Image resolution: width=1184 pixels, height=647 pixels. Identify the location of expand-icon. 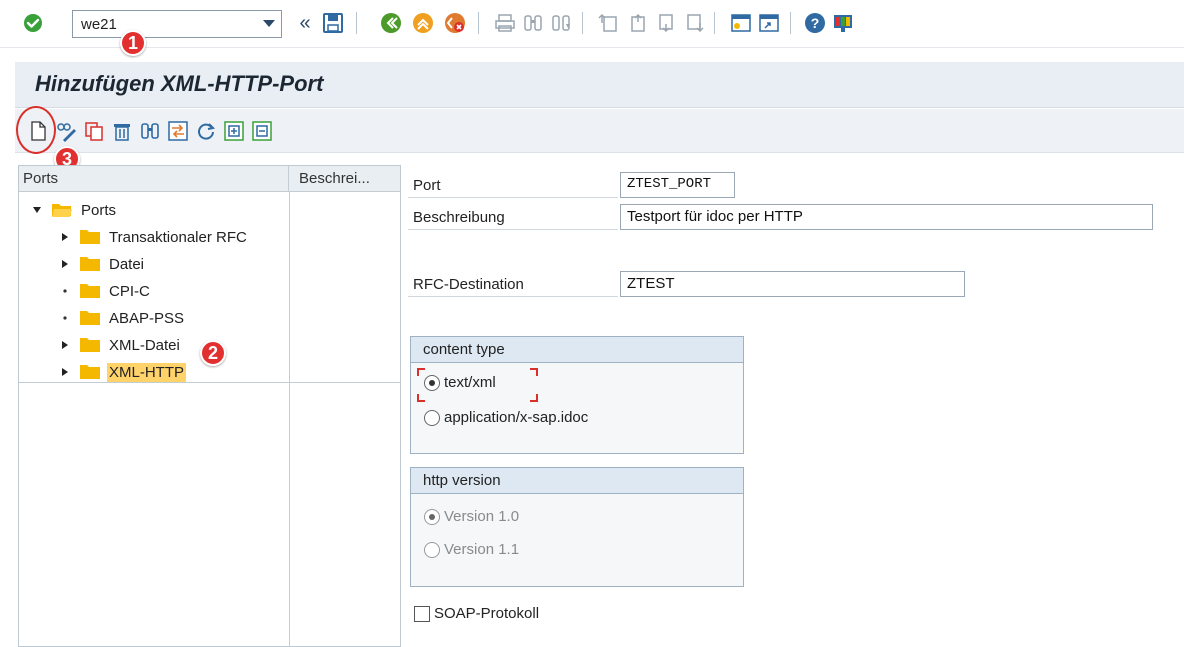
(234, 131).